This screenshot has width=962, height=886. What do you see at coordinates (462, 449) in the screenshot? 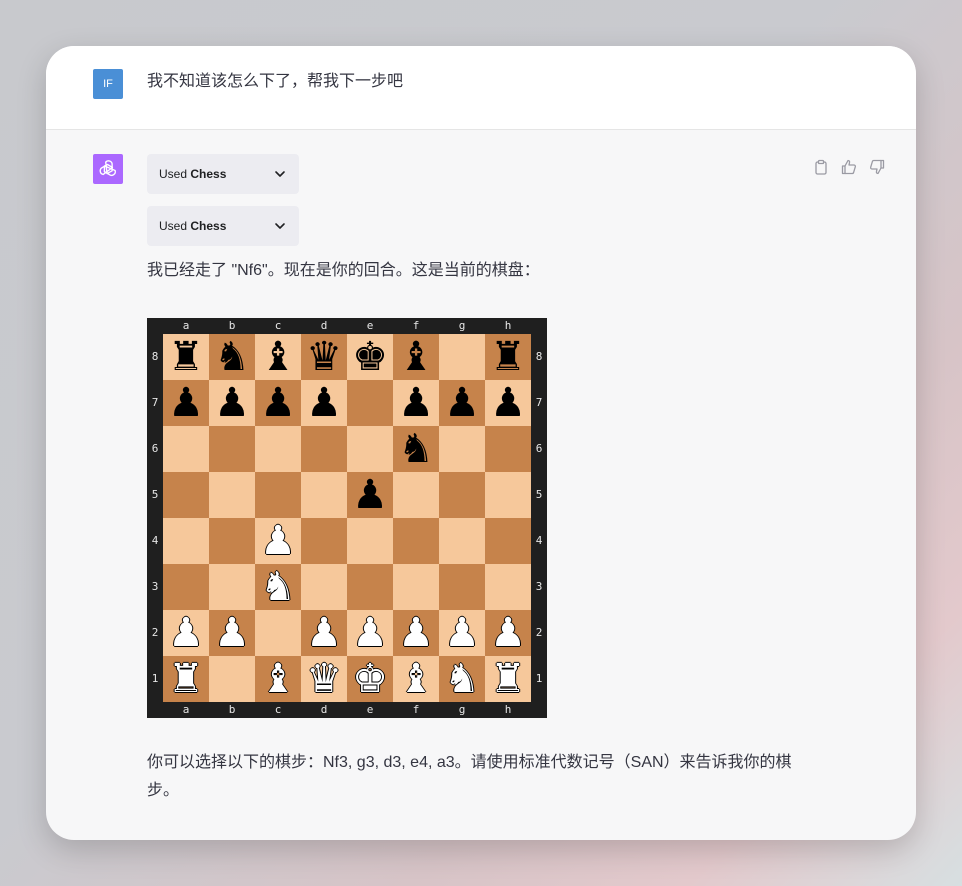
I see `square-g6` at bounding box center [462, 449].